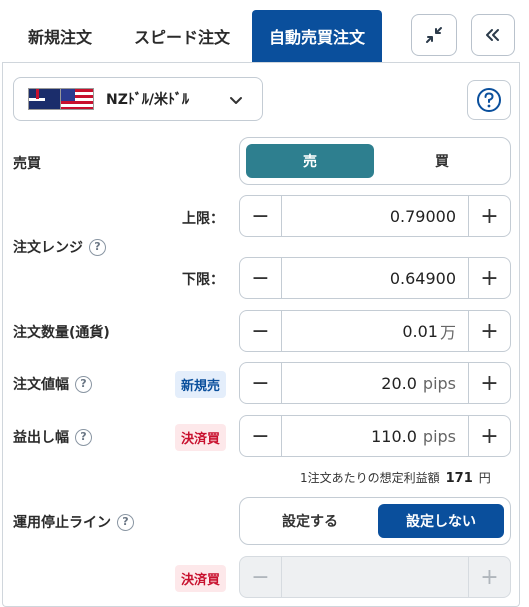 The height and width of the screenshot is (607, 529). Describe the element at coordinates (310, 521) in the screenshot. I see `stop-line-set-option: 設定する` at that location.